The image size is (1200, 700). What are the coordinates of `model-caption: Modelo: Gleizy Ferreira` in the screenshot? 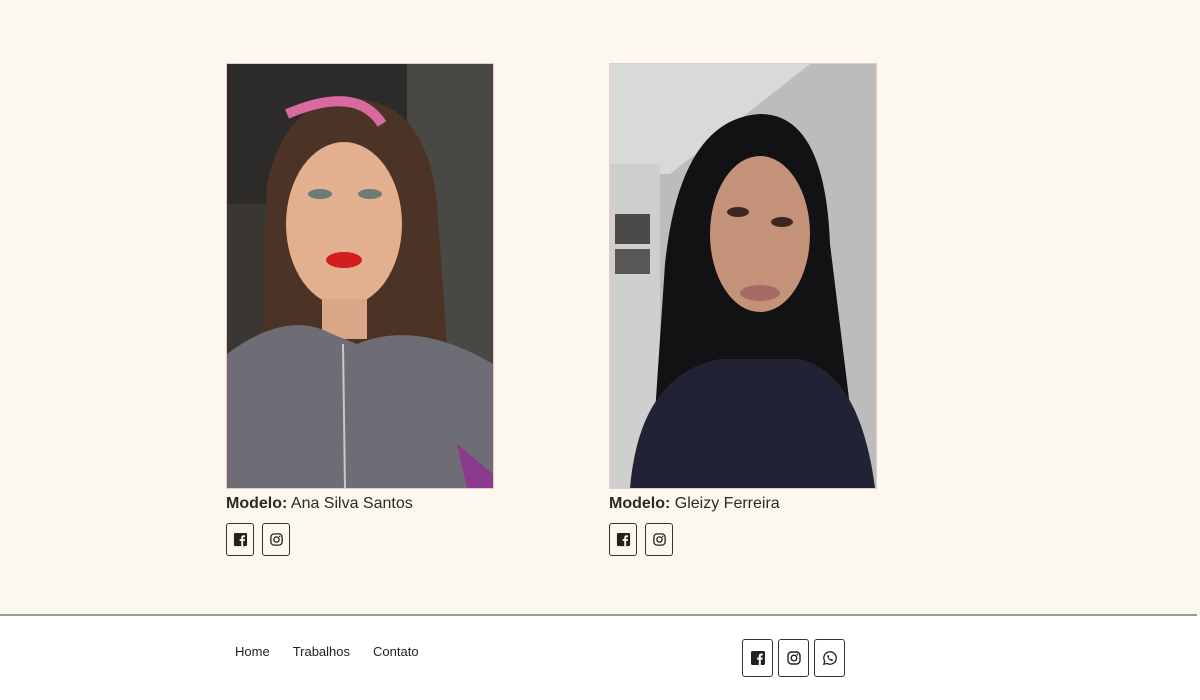 It's located at (743, 504).